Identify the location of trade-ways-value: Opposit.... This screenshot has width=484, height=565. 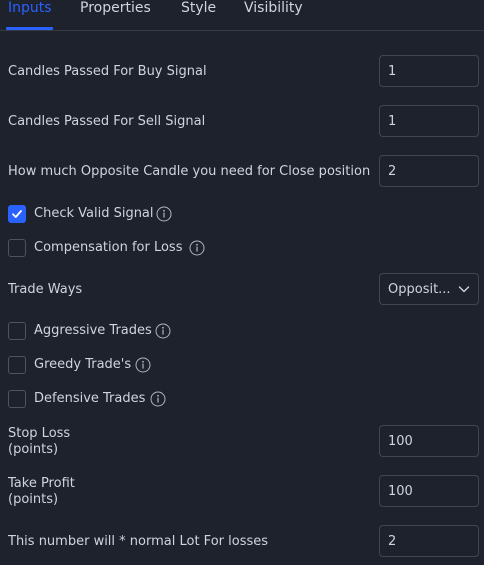
(419, 289).